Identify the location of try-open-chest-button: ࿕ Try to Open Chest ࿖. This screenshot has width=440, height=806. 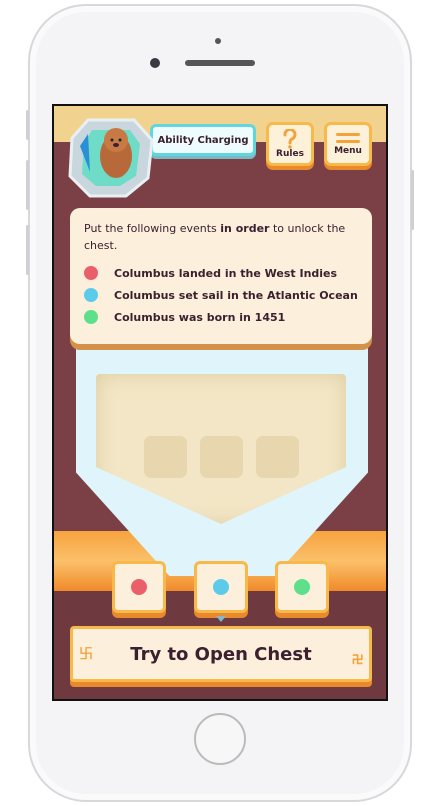
(221, 654).